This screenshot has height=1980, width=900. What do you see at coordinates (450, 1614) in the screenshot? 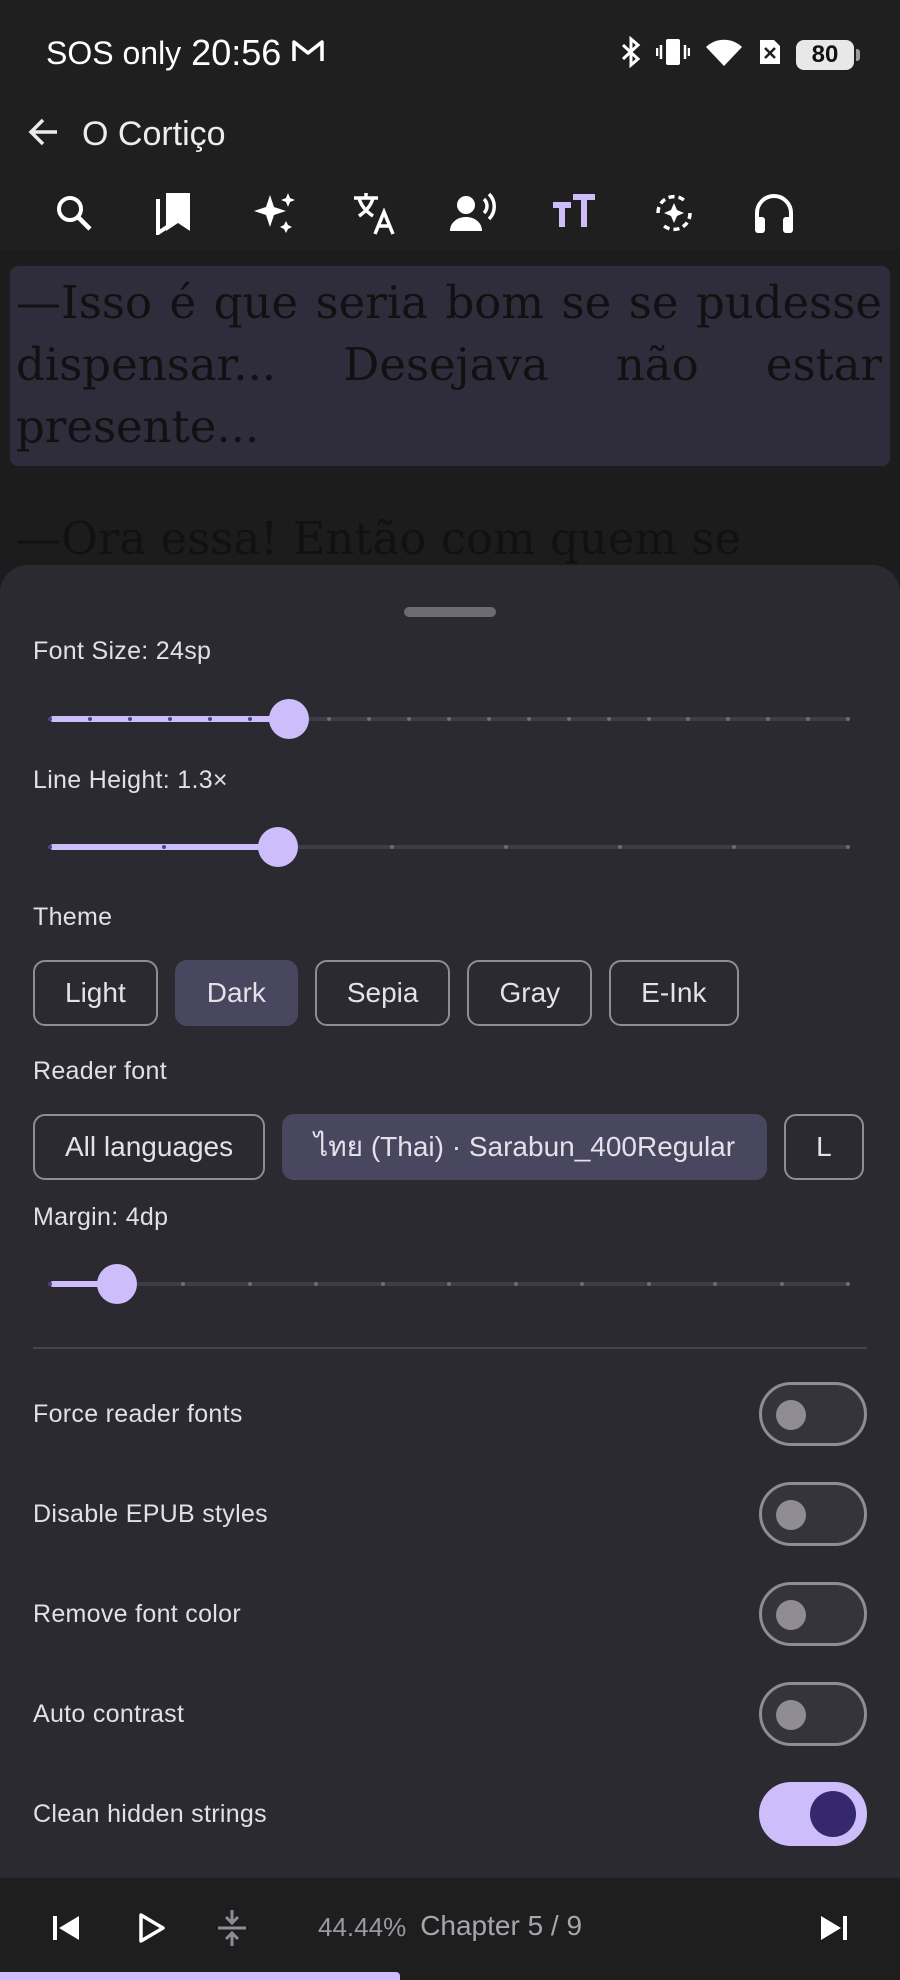
I see `toggle-row: Remove font color` at bounding box center [450, 1614].